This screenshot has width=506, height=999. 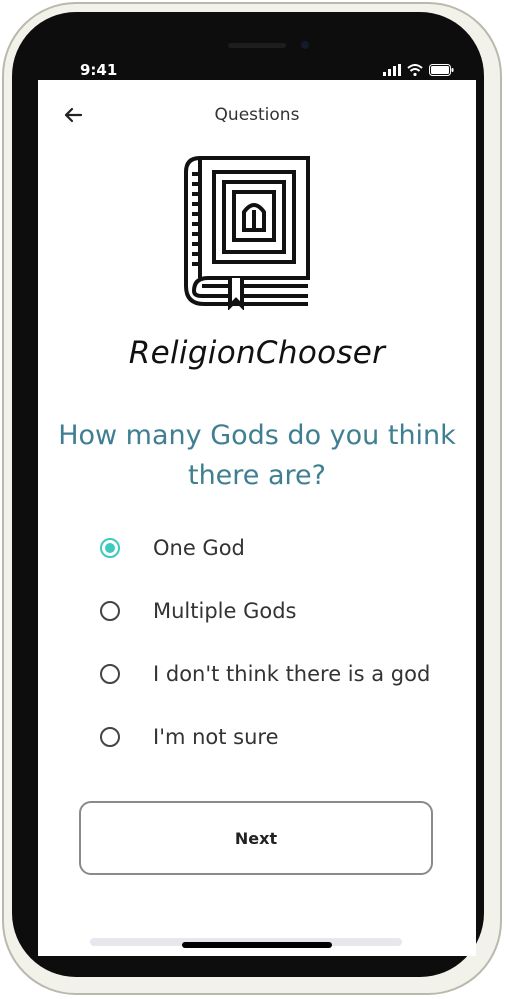 I want to click on wifi-icon, so click(x=415, y=70).